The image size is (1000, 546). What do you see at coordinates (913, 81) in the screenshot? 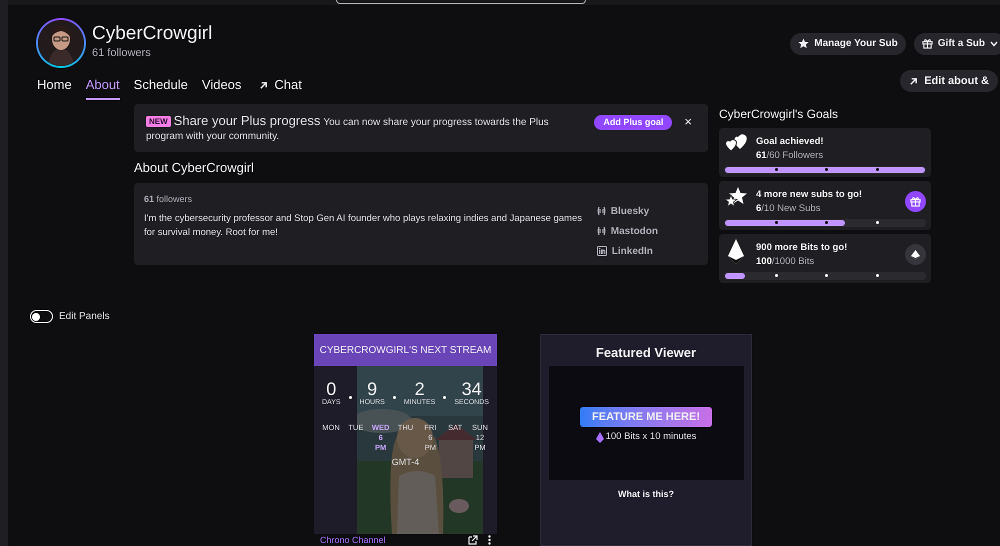
I see `arrow-icon` at bounding box center [913, 81].